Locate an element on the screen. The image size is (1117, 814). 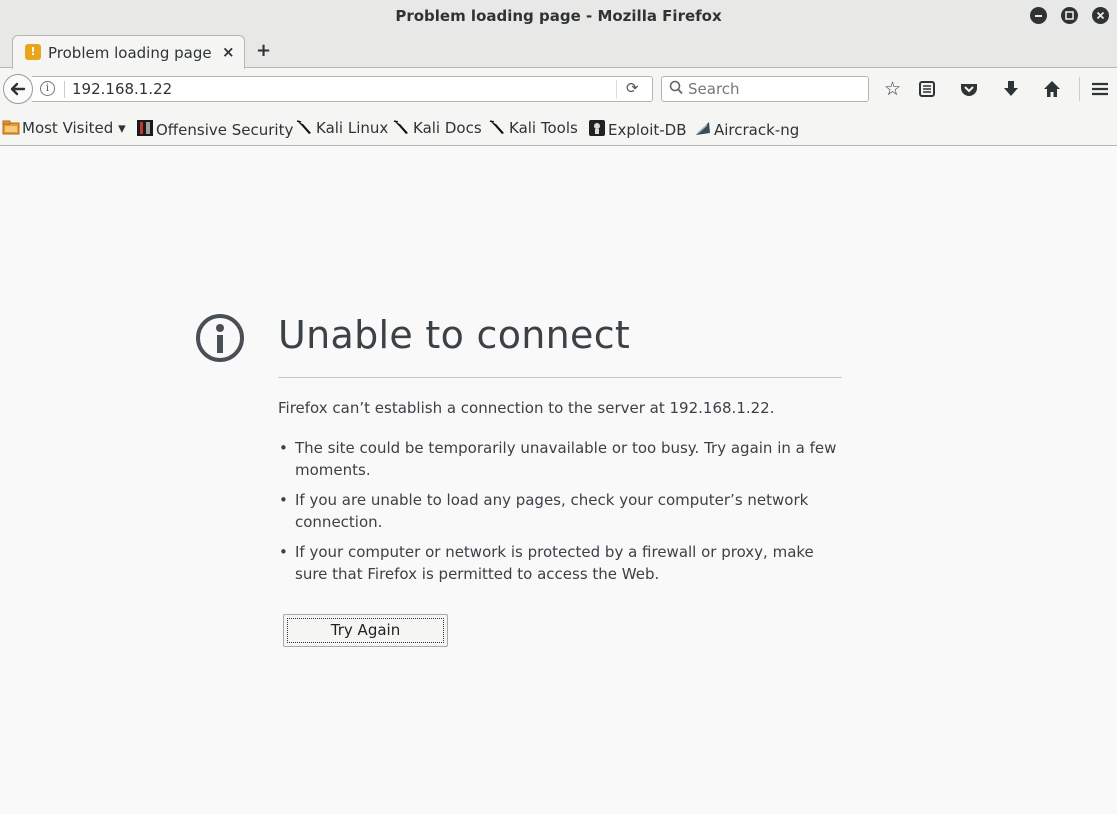
tab-title: Problem loading page is located at coordinates (130, 53).